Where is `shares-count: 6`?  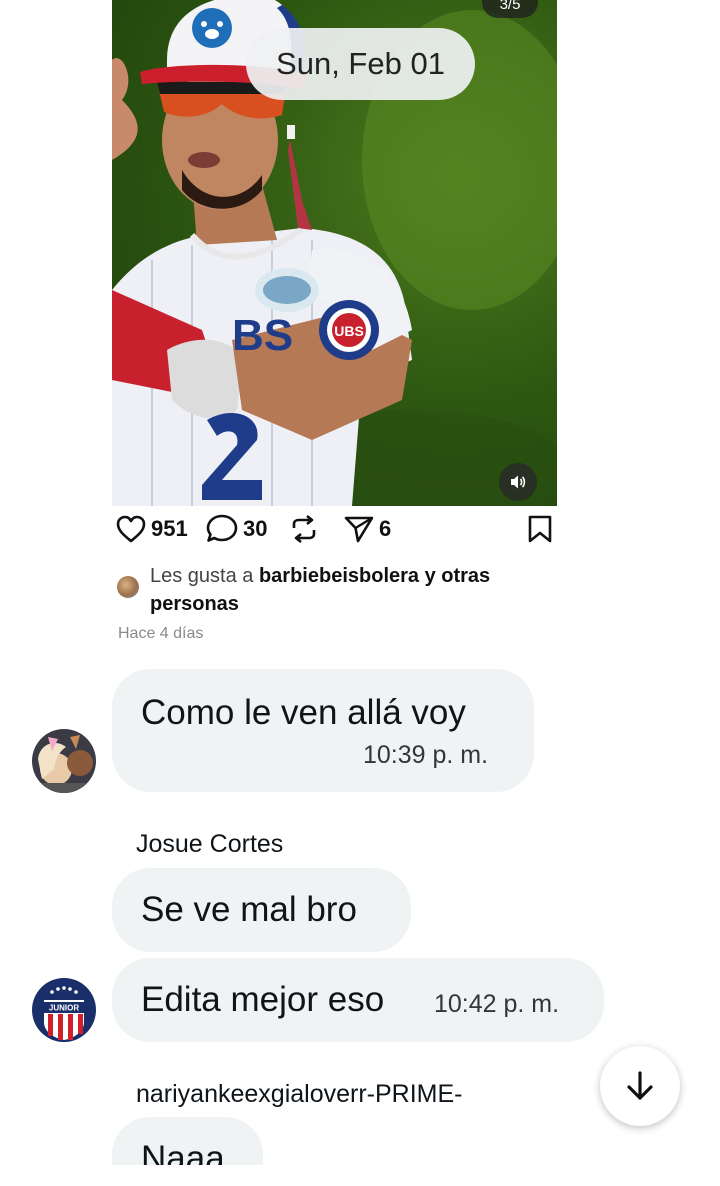 shares-count: 6 is located at coordinates (385, 528).